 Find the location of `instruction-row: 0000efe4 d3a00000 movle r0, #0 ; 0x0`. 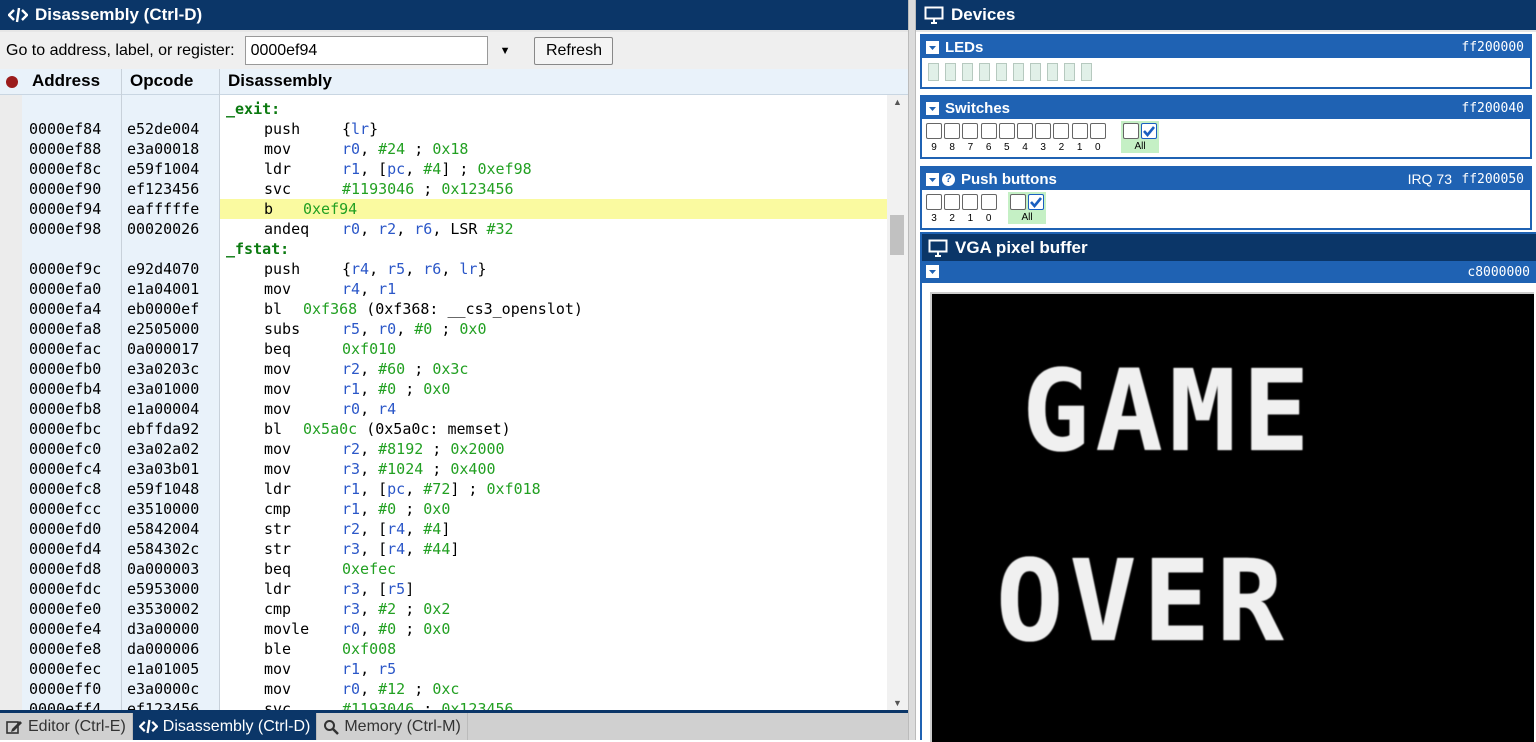

instruction-row: 0000efe4 d3a00000 movle r0, #0 ; 0x0 is located at coordinates (443, 629).